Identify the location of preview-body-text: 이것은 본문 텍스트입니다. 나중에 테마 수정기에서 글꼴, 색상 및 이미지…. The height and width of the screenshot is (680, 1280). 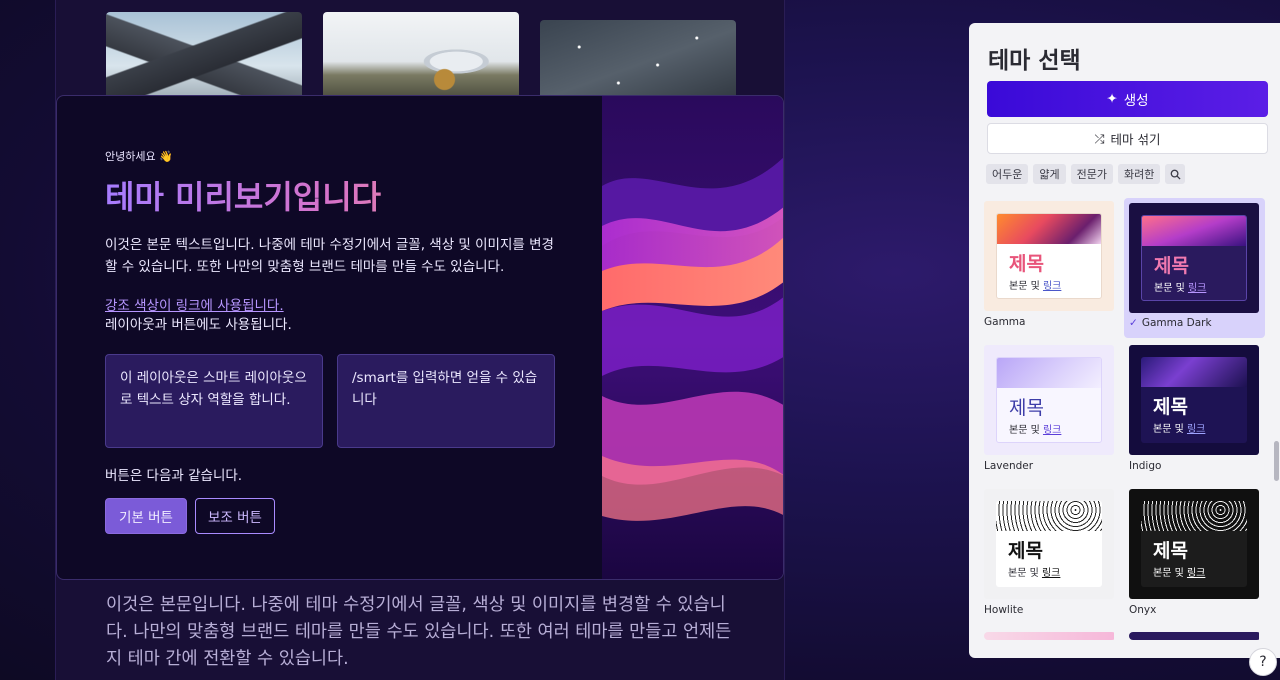
(329, 256).